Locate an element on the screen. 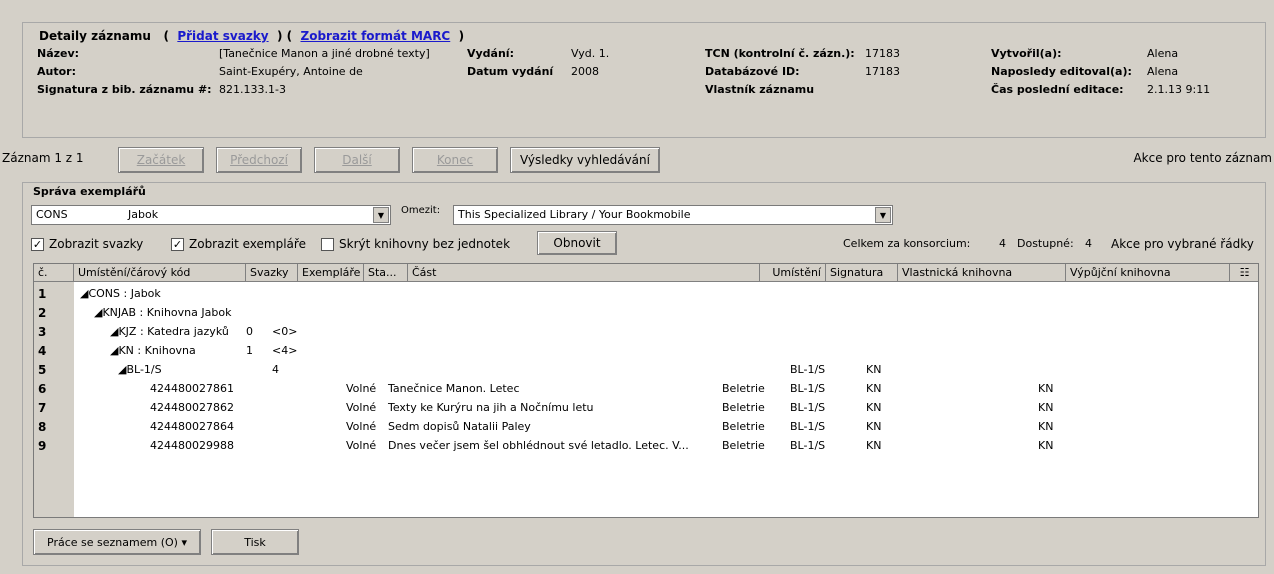 The width and height of the screenshot is (1274, 574). column-picker-icon: ☷ is located at coordinates (1244, 273).